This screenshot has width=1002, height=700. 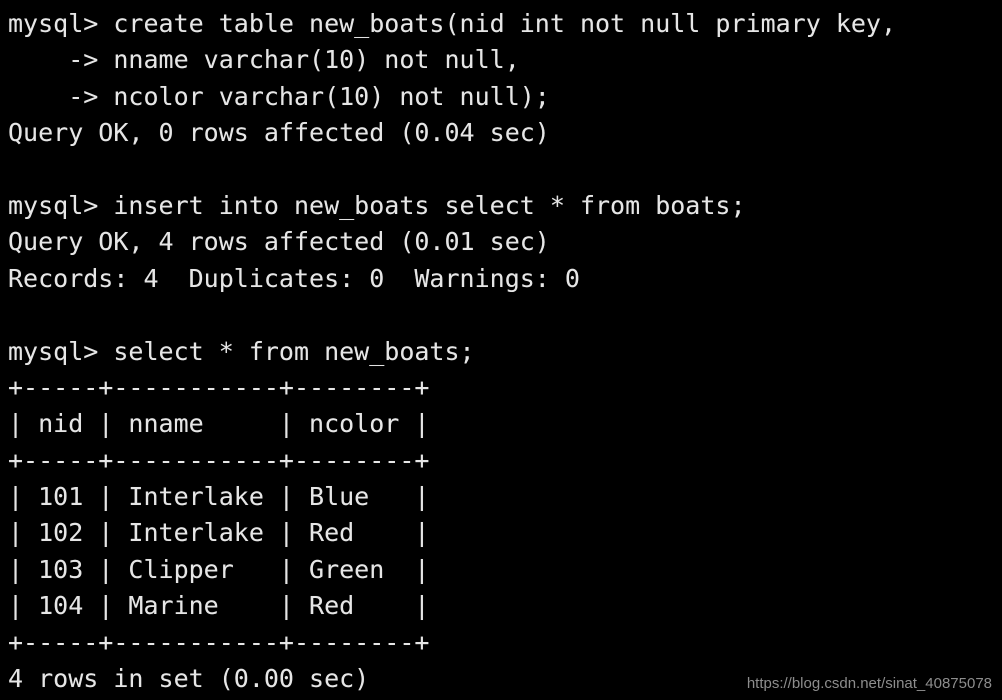 What do you see at coordinates (219, 424) in the screenshot?
I see `result-table-header-row: | nid | nname | ncolor |` at bounding box center [219, 424].